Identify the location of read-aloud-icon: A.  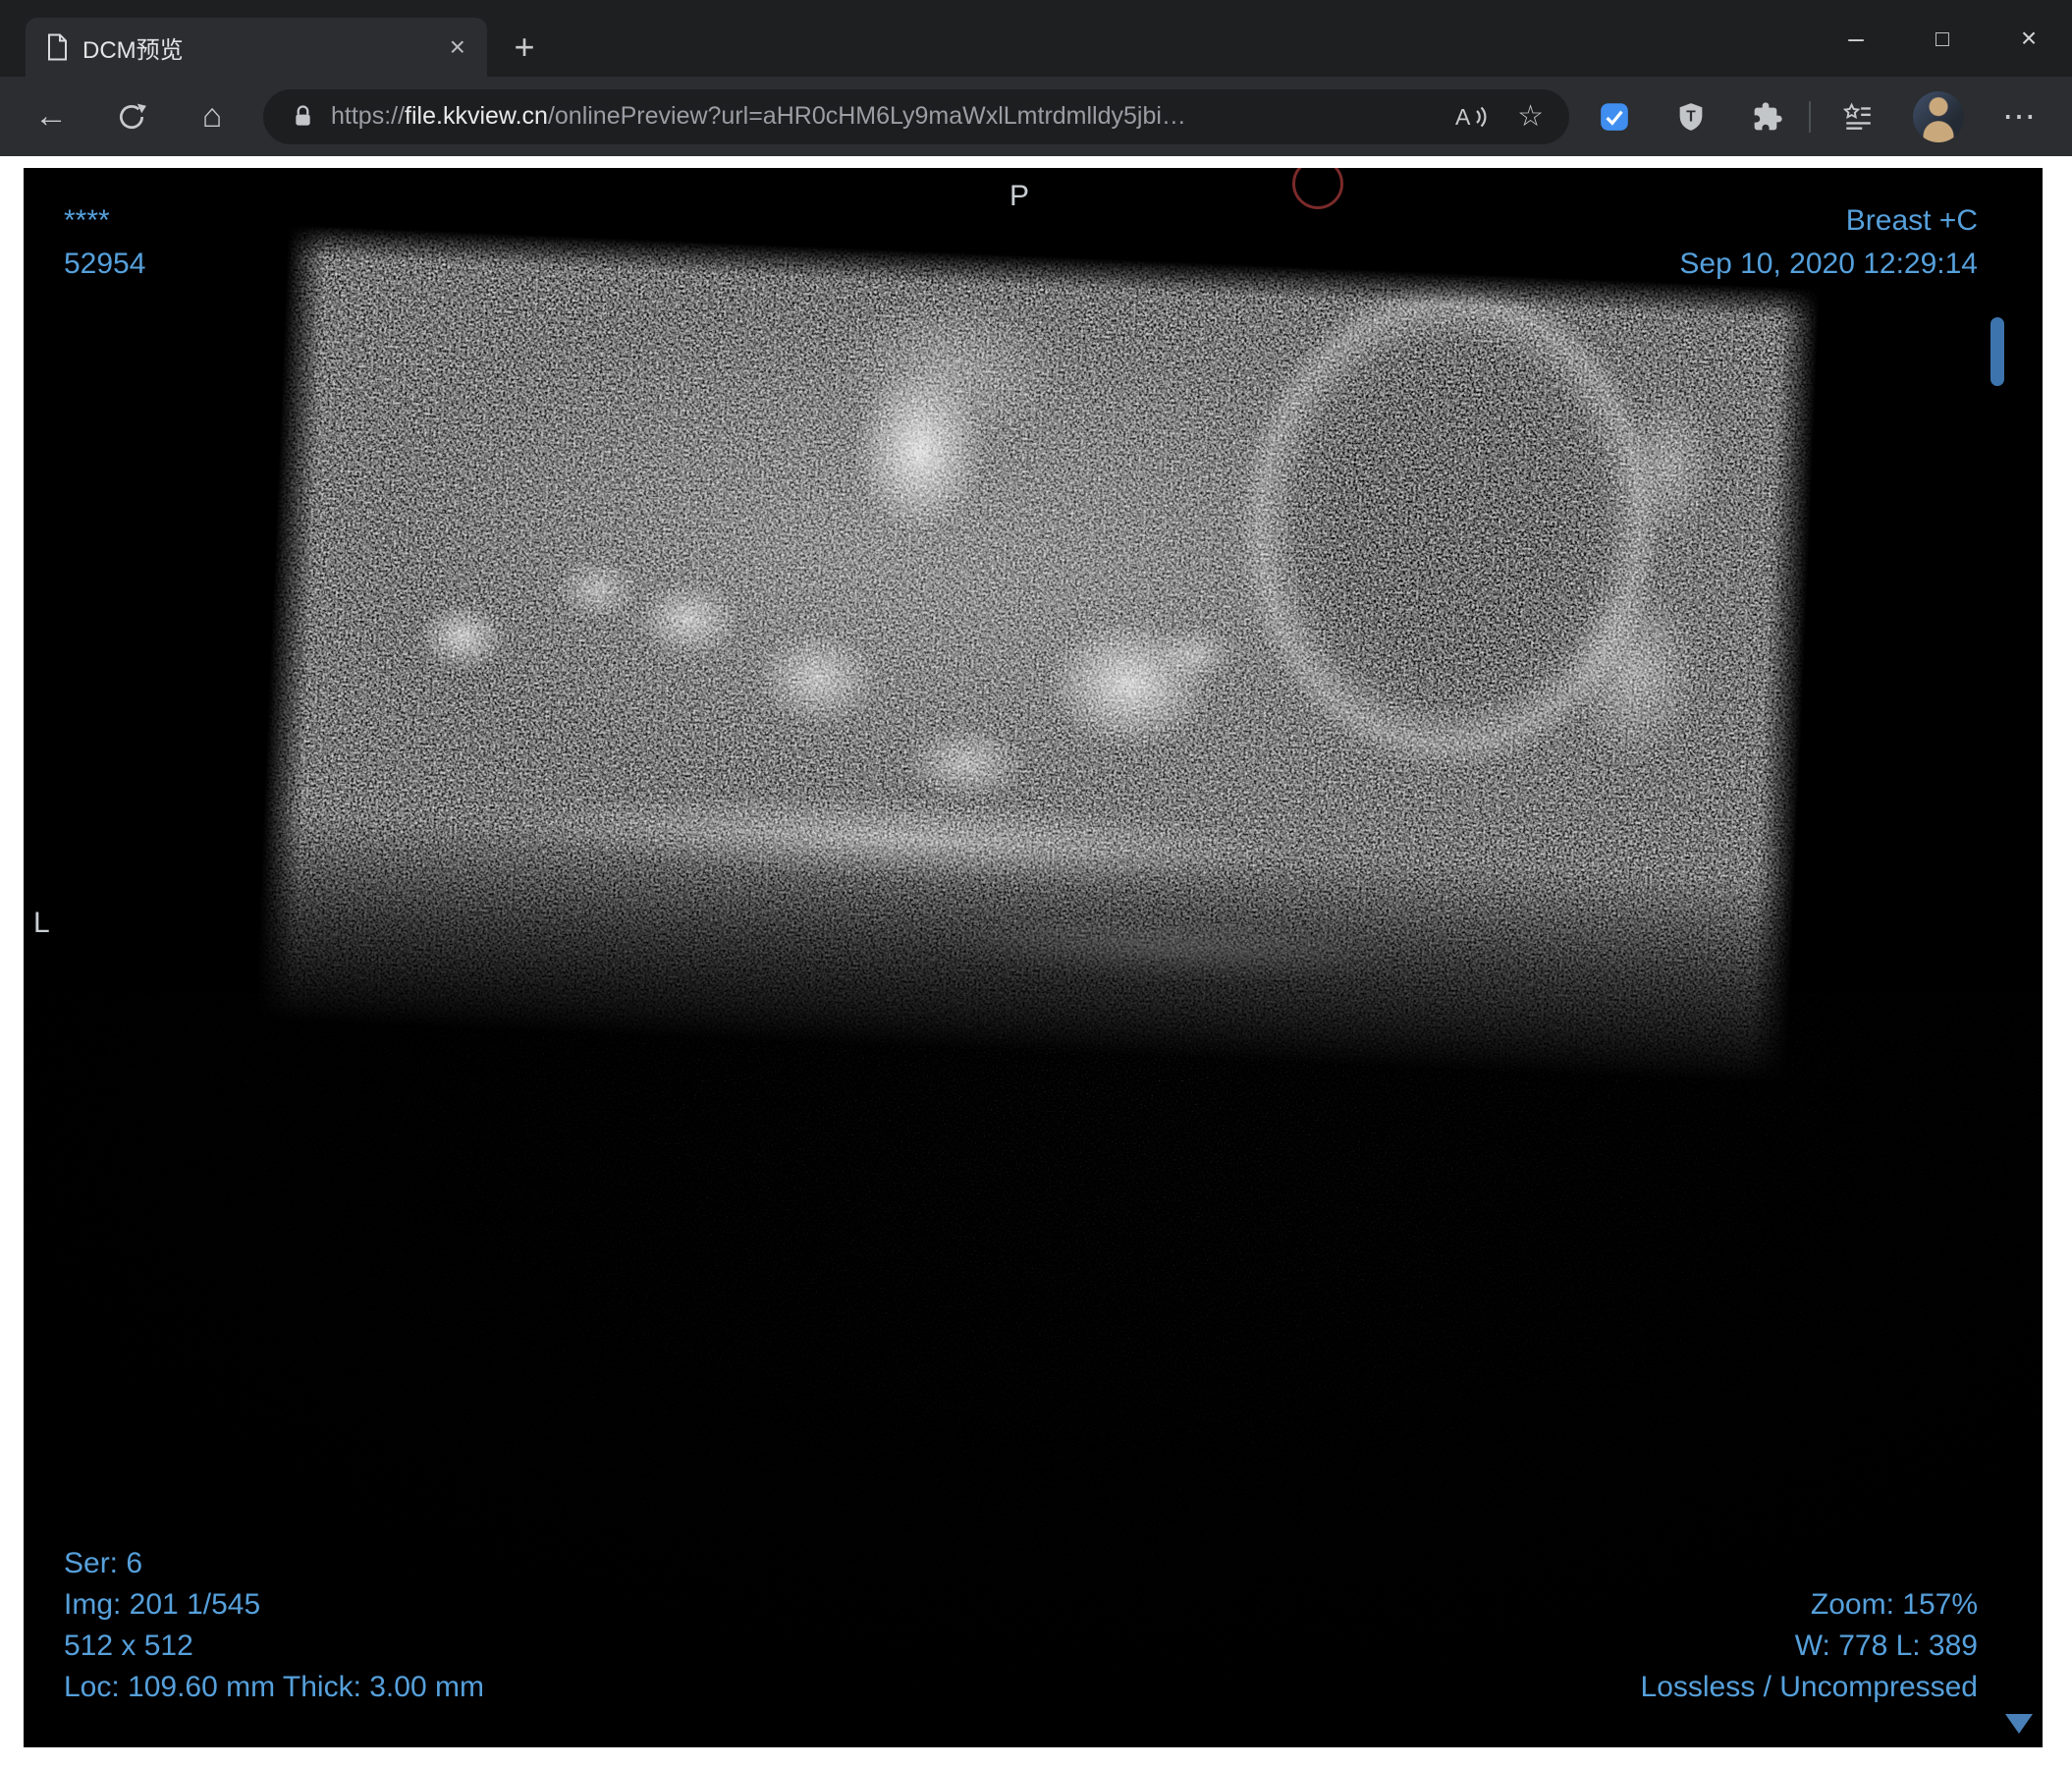
(1471, 117).